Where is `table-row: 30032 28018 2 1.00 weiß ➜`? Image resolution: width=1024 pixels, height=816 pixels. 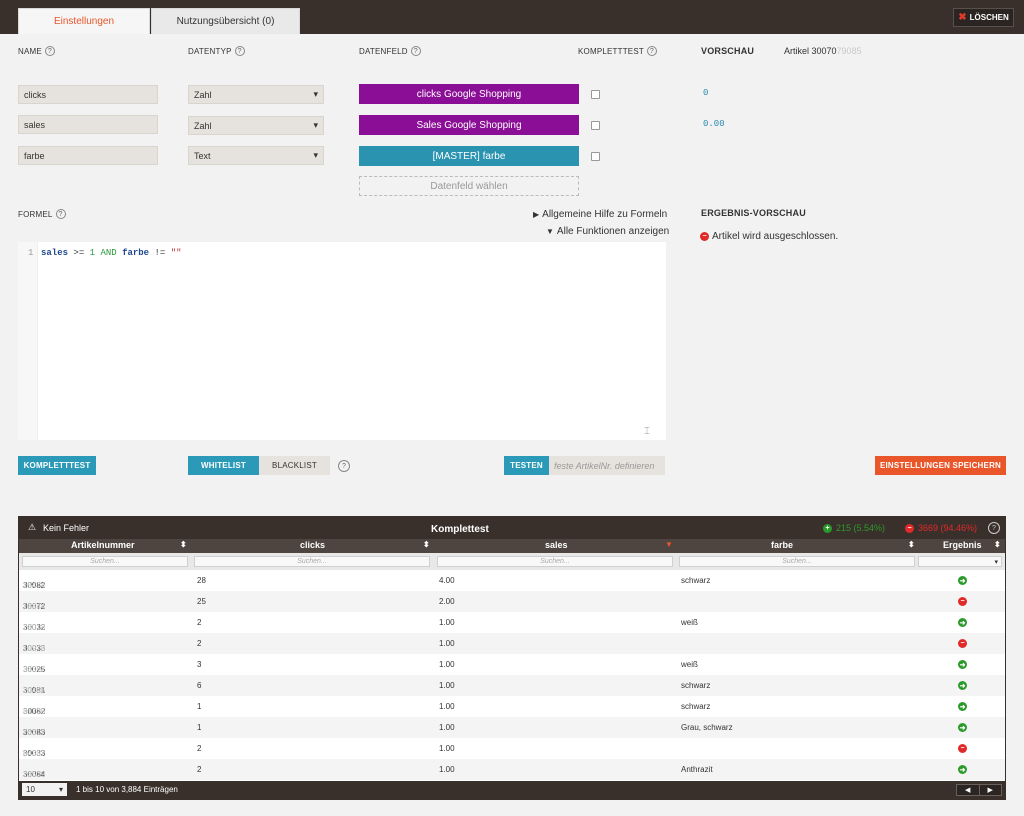
table-row: 30032 28018 2 1.00 weiß ➜ is located at coordinates (512, 622).